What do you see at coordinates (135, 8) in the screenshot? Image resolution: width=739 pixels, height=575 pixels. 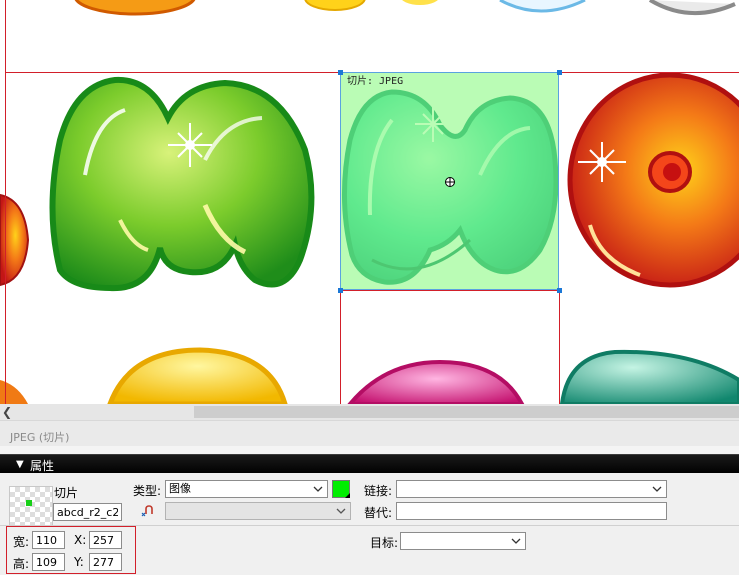 I see `candy-orange-top` at bounding box center [135, 8].